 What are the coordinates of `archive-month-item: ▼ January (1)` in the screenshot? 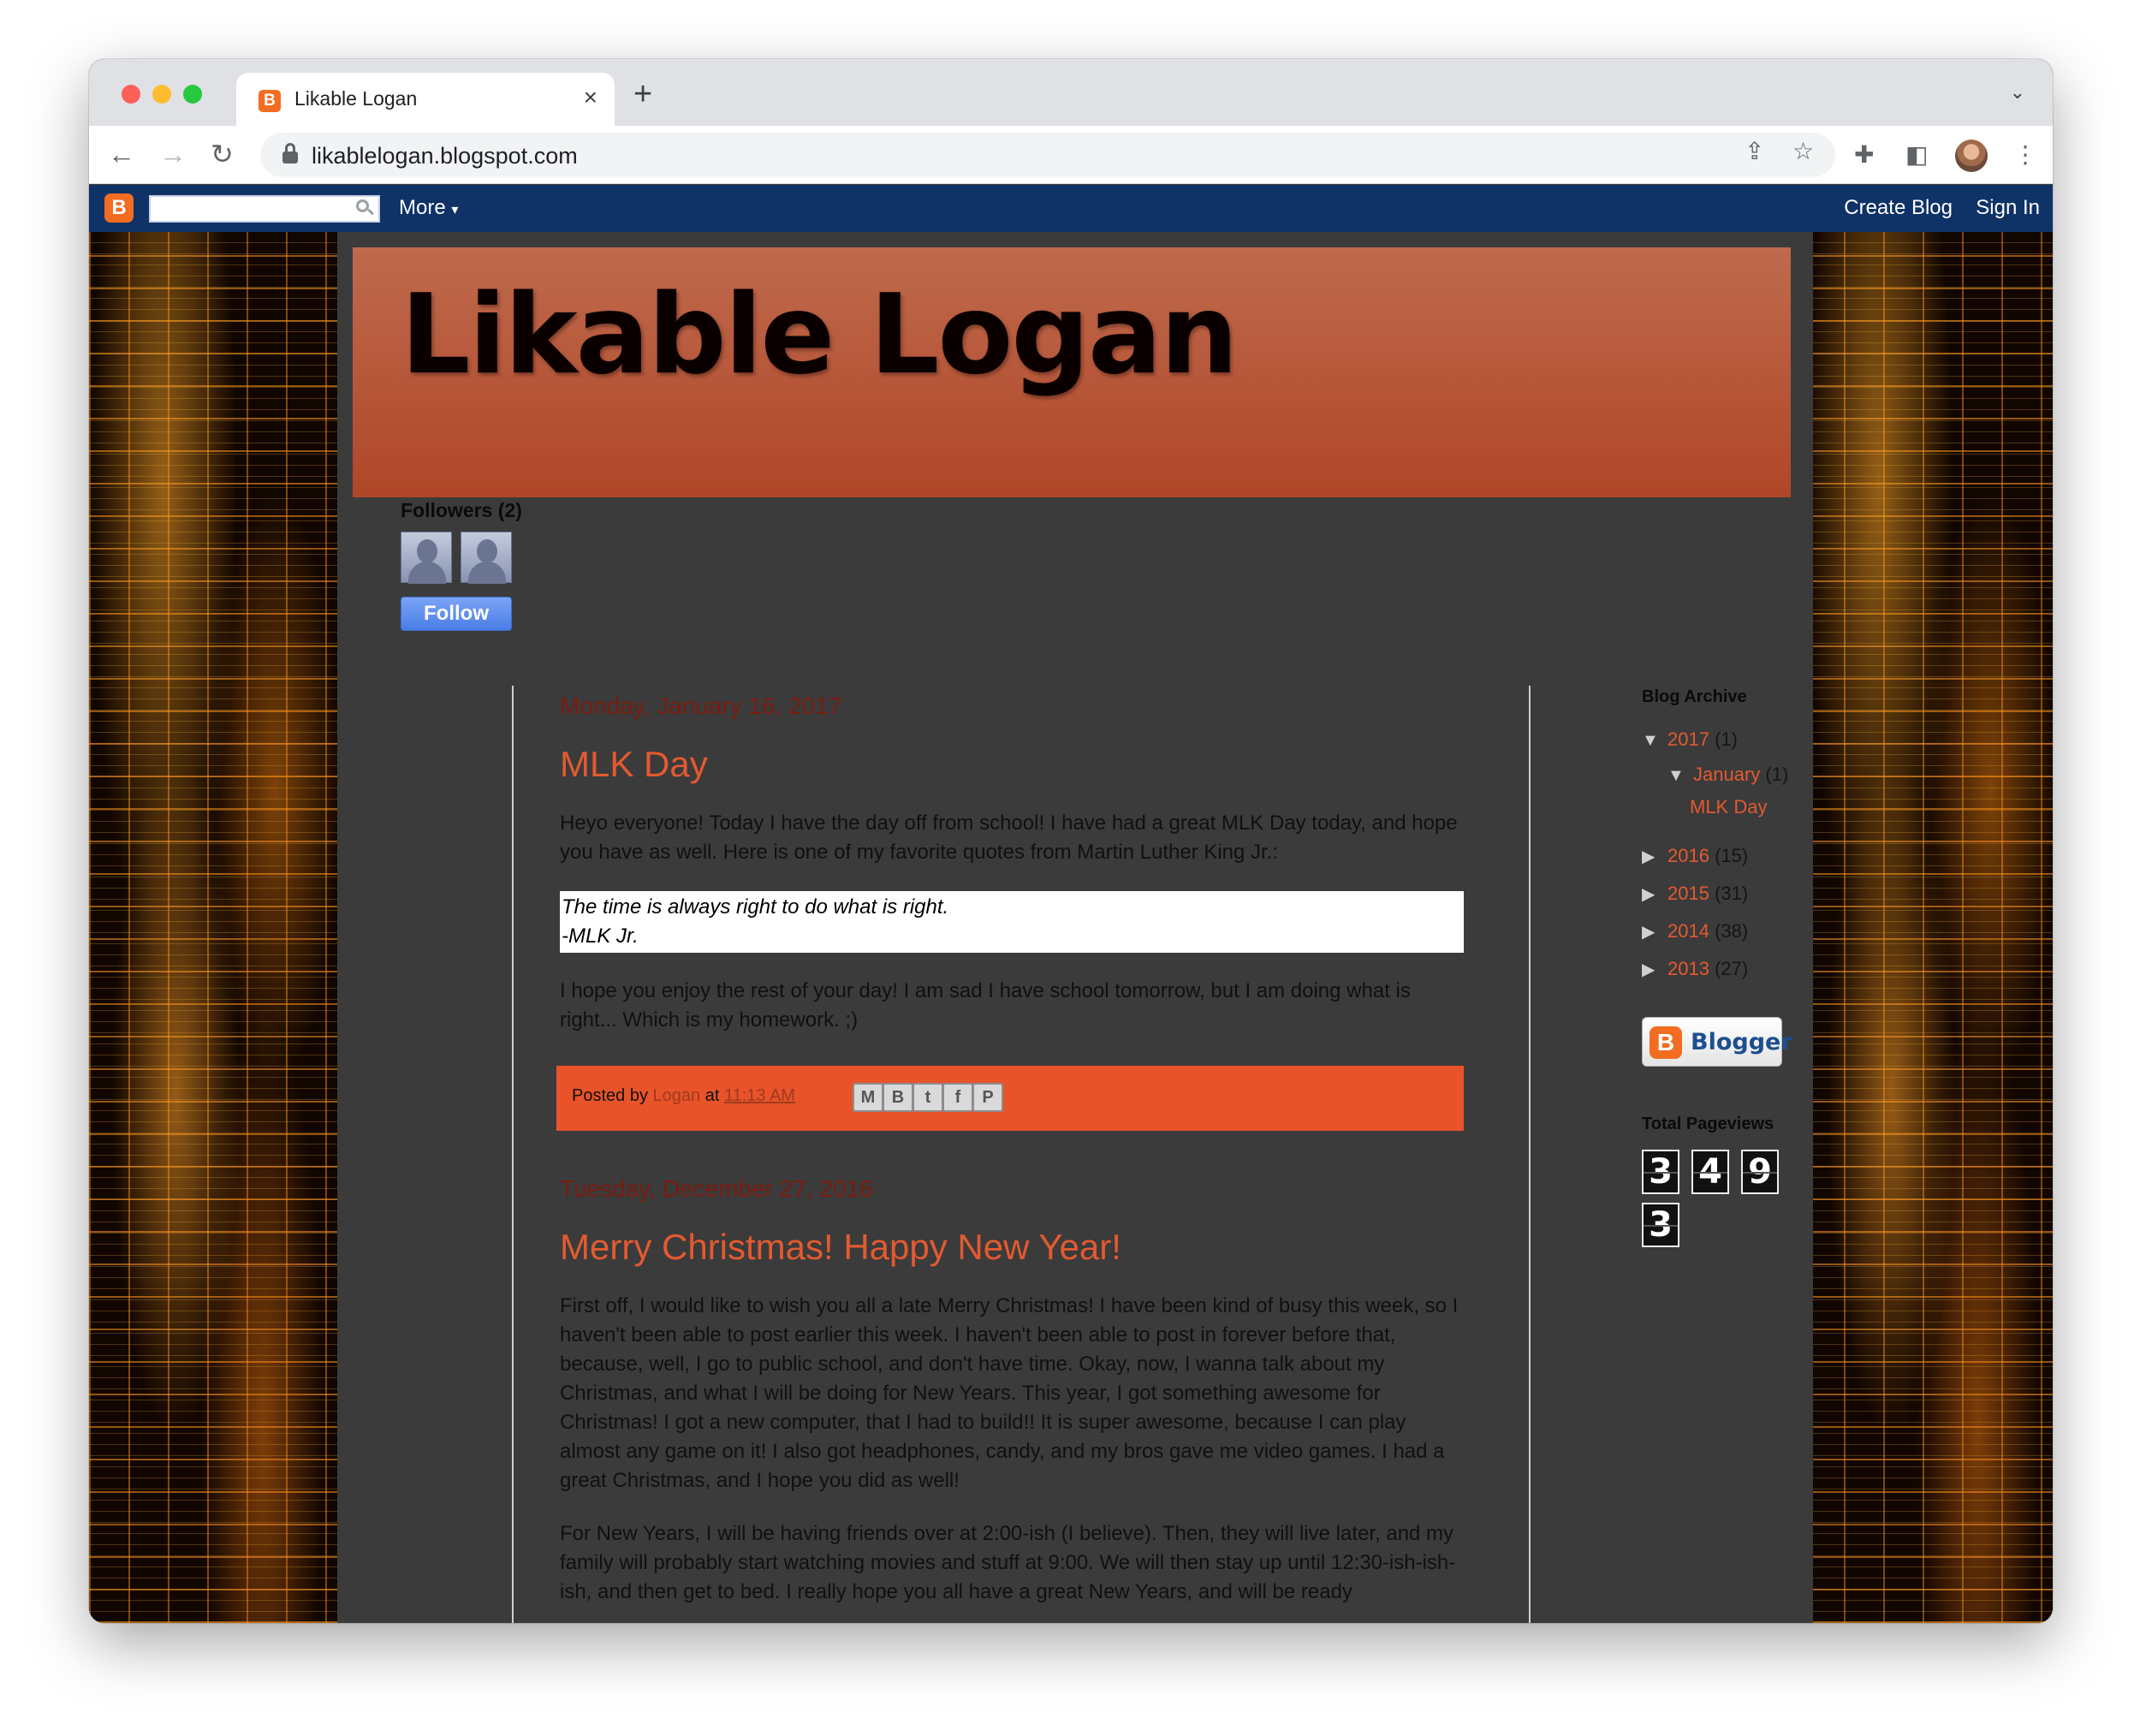 It's located at (1723, 775).